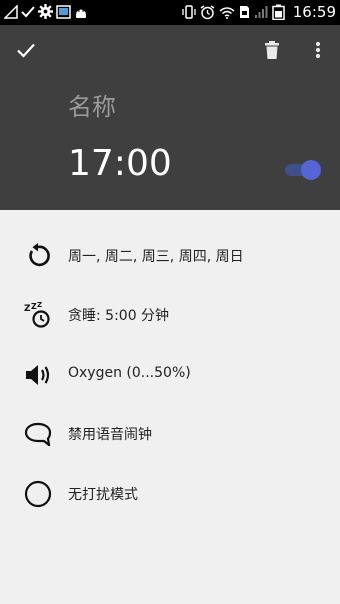  What do you see at coordinates (311, 170) in the screenshot?
I see `toggle-thumb` at bounding box center [311, 170].